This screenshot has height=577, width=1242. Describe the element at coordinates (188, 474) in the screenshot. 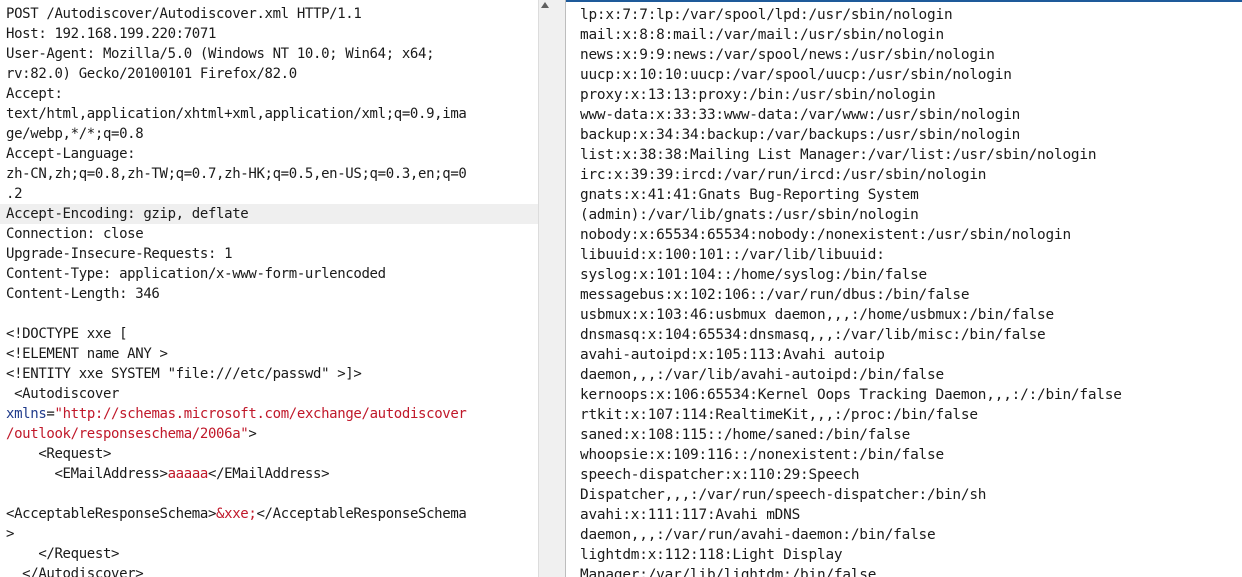

I see `email-value: aaaaa` at that location.